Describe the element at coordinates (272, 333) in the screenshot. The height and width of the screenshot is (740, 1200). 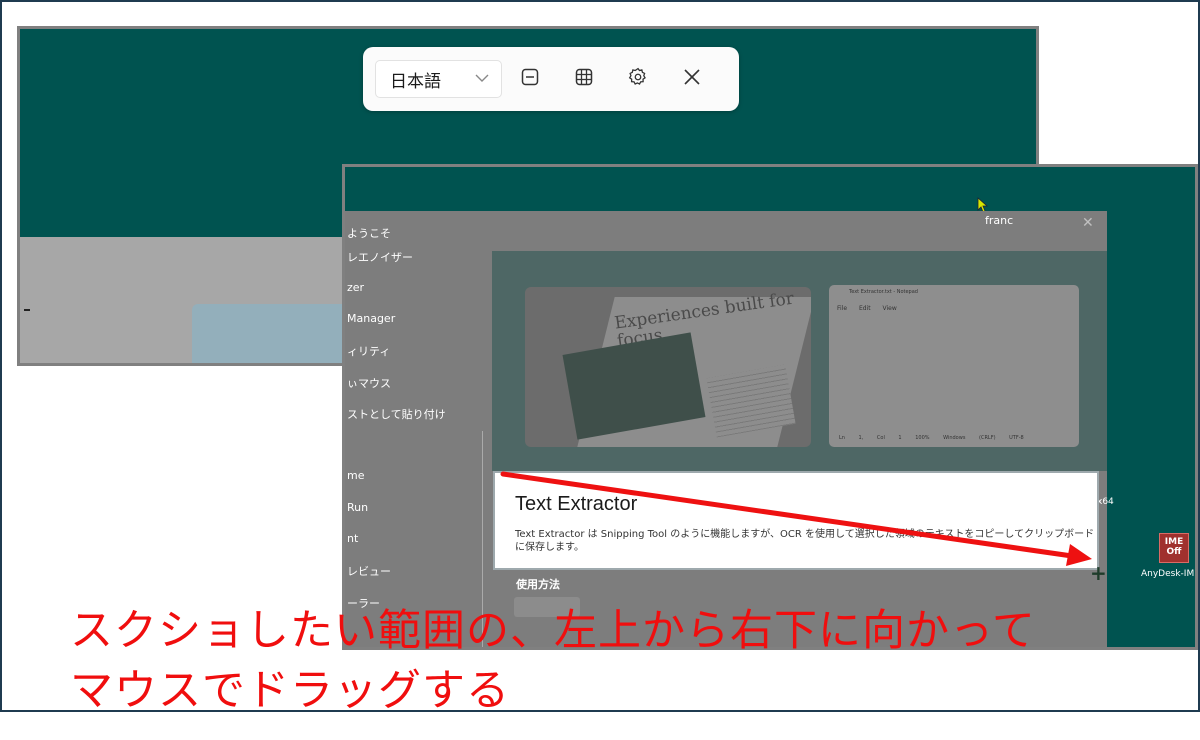
I see `background-card` at that location.